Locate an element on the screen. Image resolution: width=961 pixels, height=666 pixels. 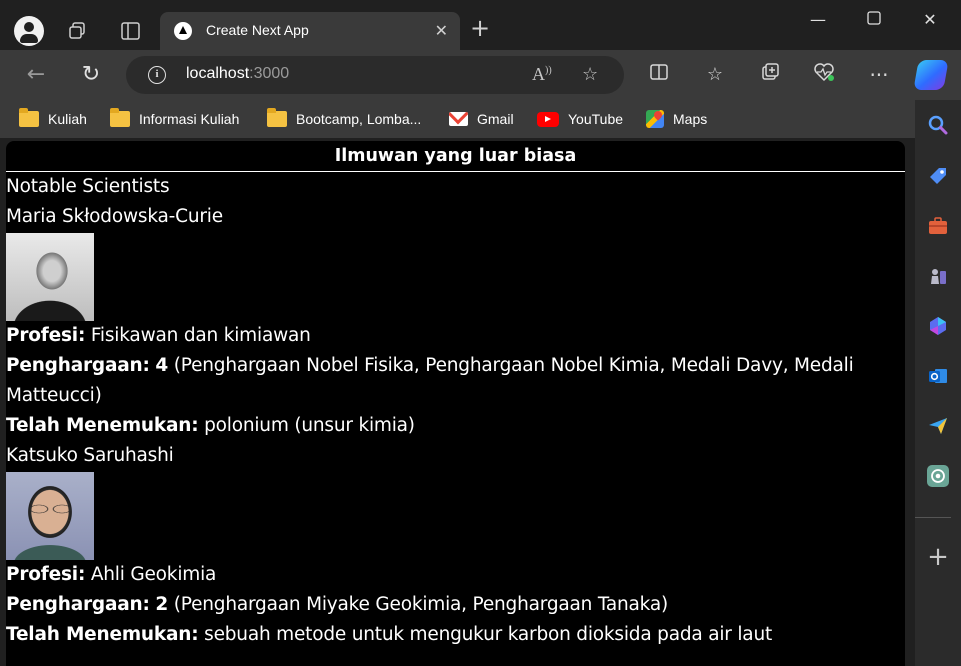
add-sidebar-item-icon: + is located at coordinates (938, 557).